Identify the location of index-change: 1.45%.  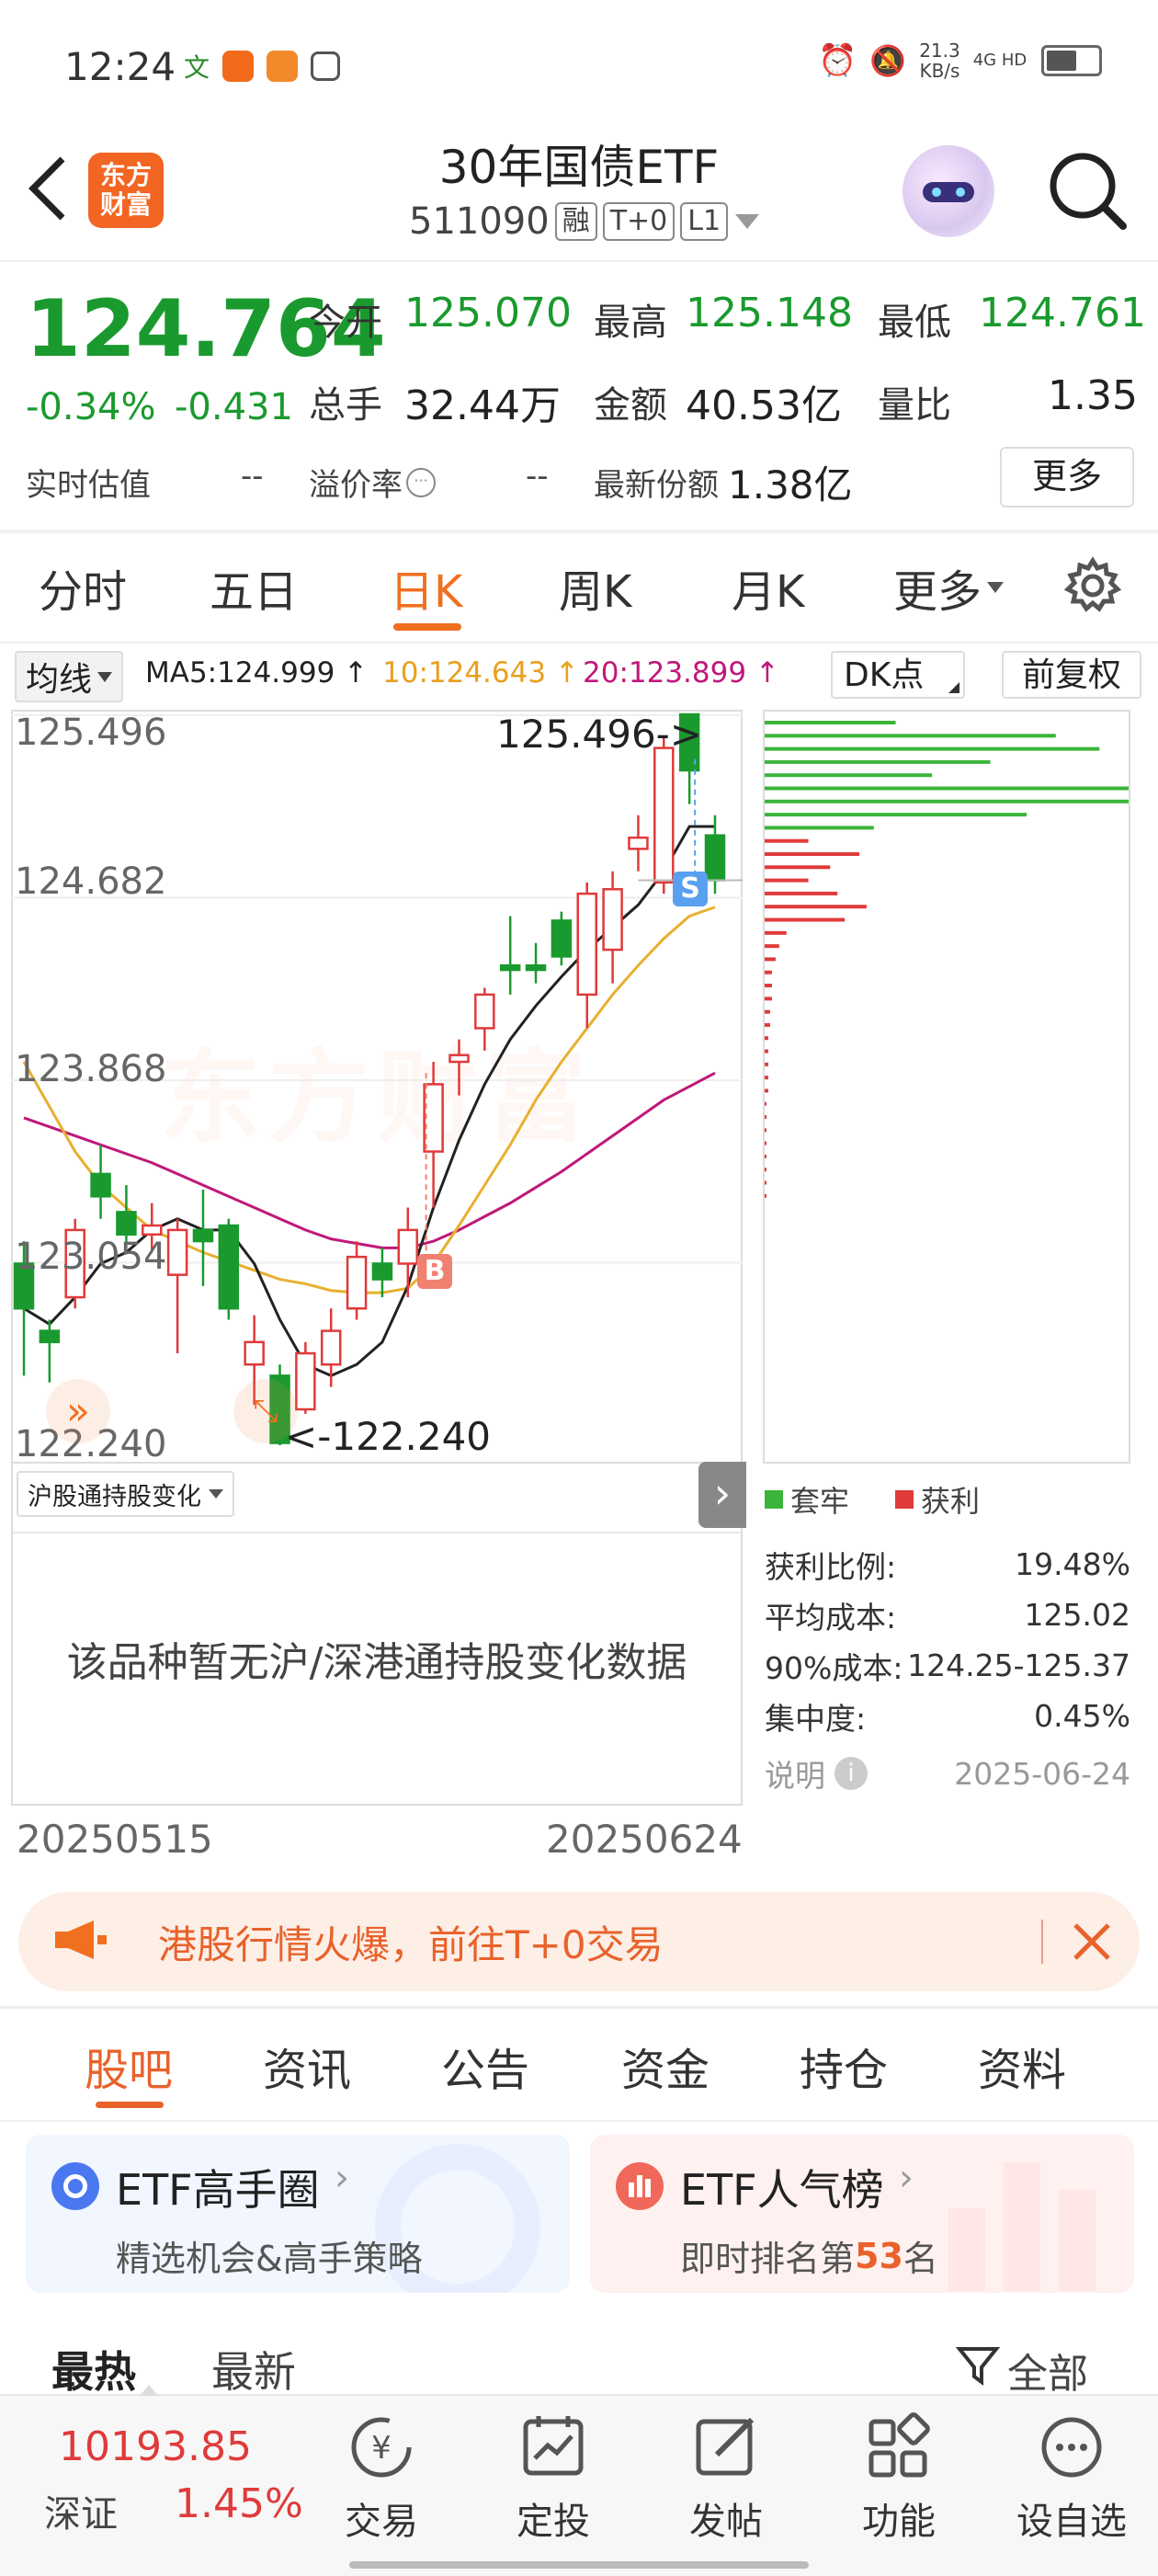
(239, 2503).